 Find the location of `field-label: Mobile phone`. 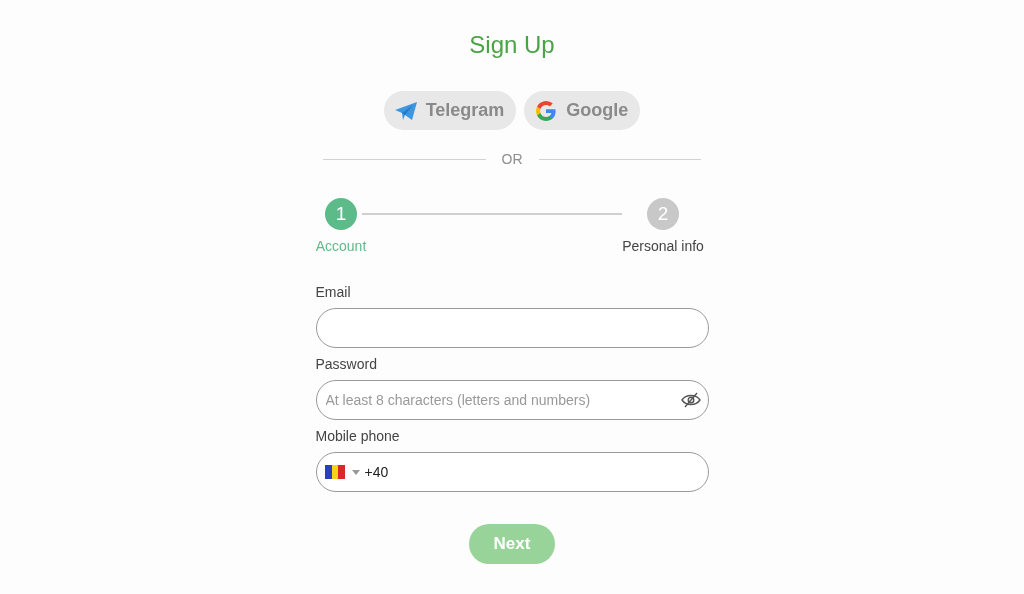

field-label: Mobile phone is located at coordinates (358, 436).